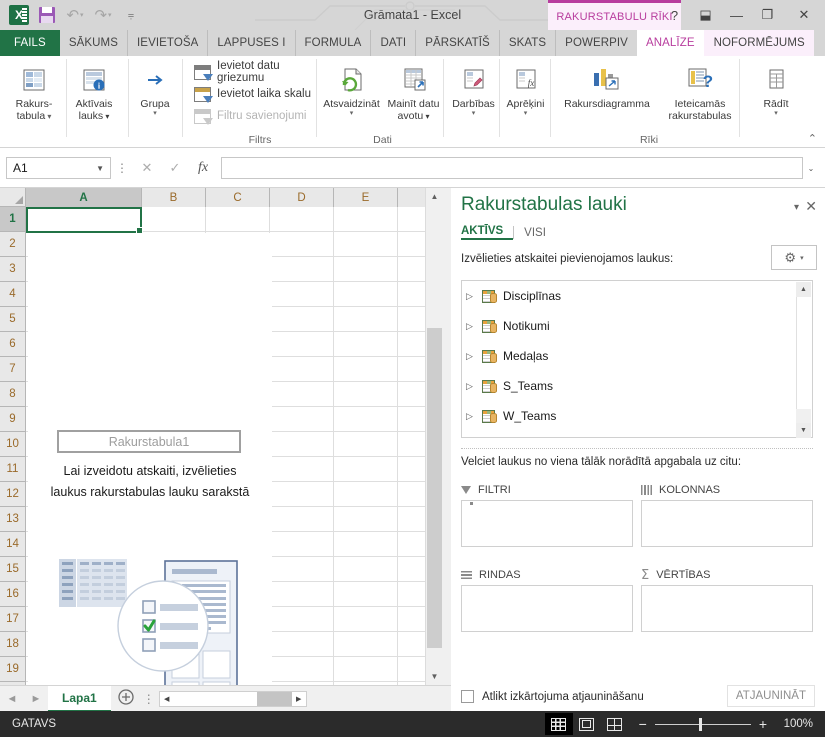 Image resolution: width=825 pixels, height=737 pixels. Describe the element at coordinates (58, 168) in the screenshot. I see `name-box: A1 ▼` at that location.